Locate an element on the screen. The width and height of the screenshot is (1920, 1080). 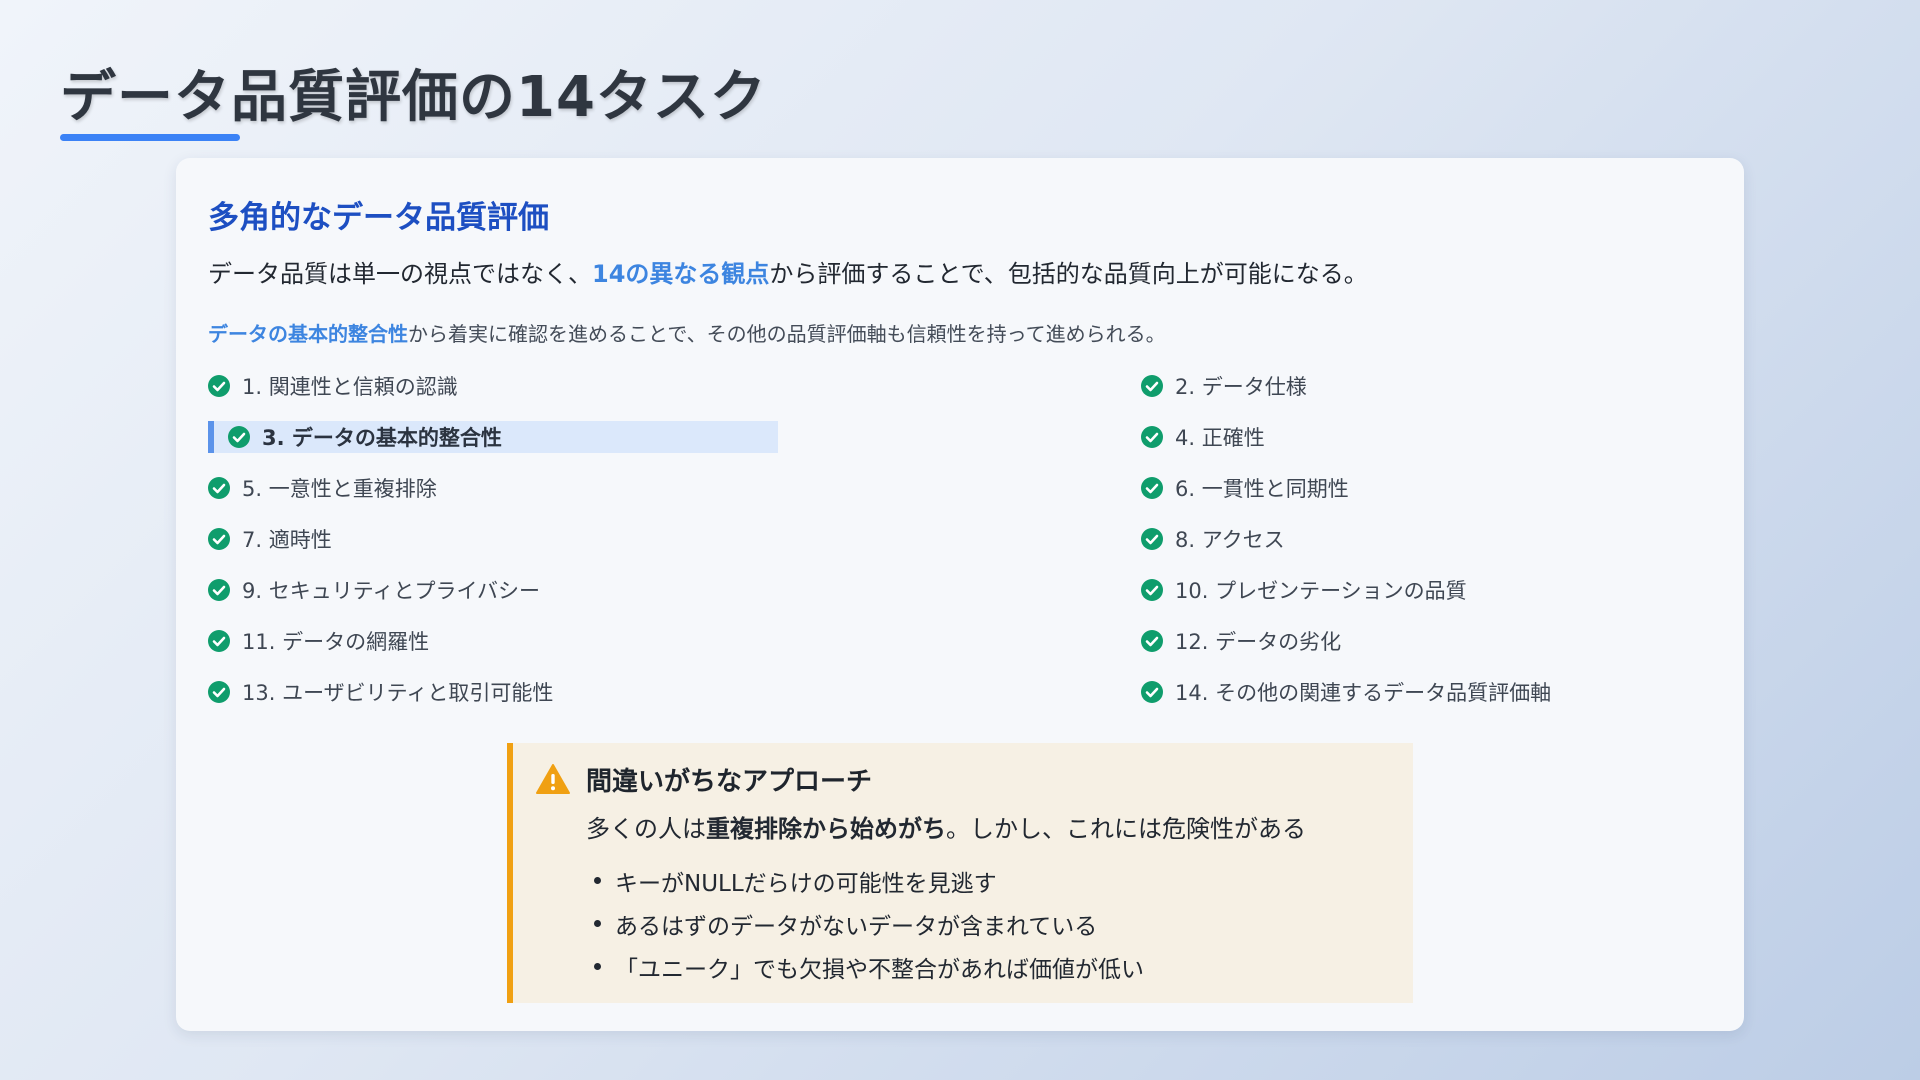
task-item: 11. データの網羅性 is located at coordinates (318, 641).